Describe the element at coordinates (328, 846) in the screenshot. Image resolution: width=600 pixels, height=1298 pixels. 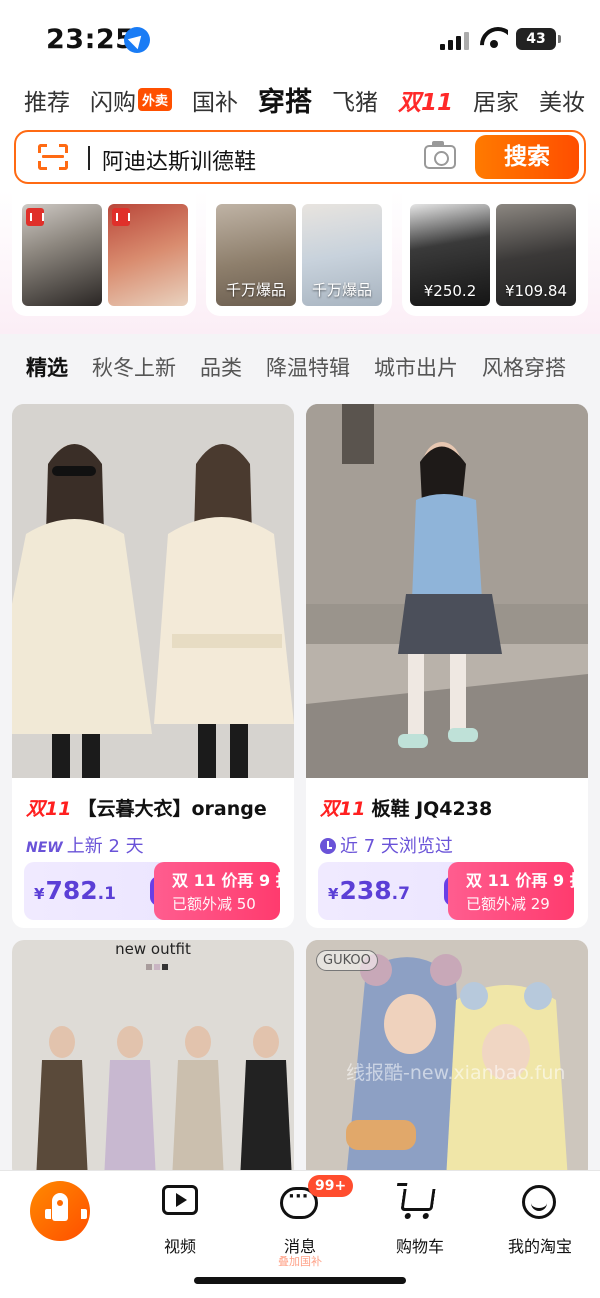
I see `clock-icon` at that location.